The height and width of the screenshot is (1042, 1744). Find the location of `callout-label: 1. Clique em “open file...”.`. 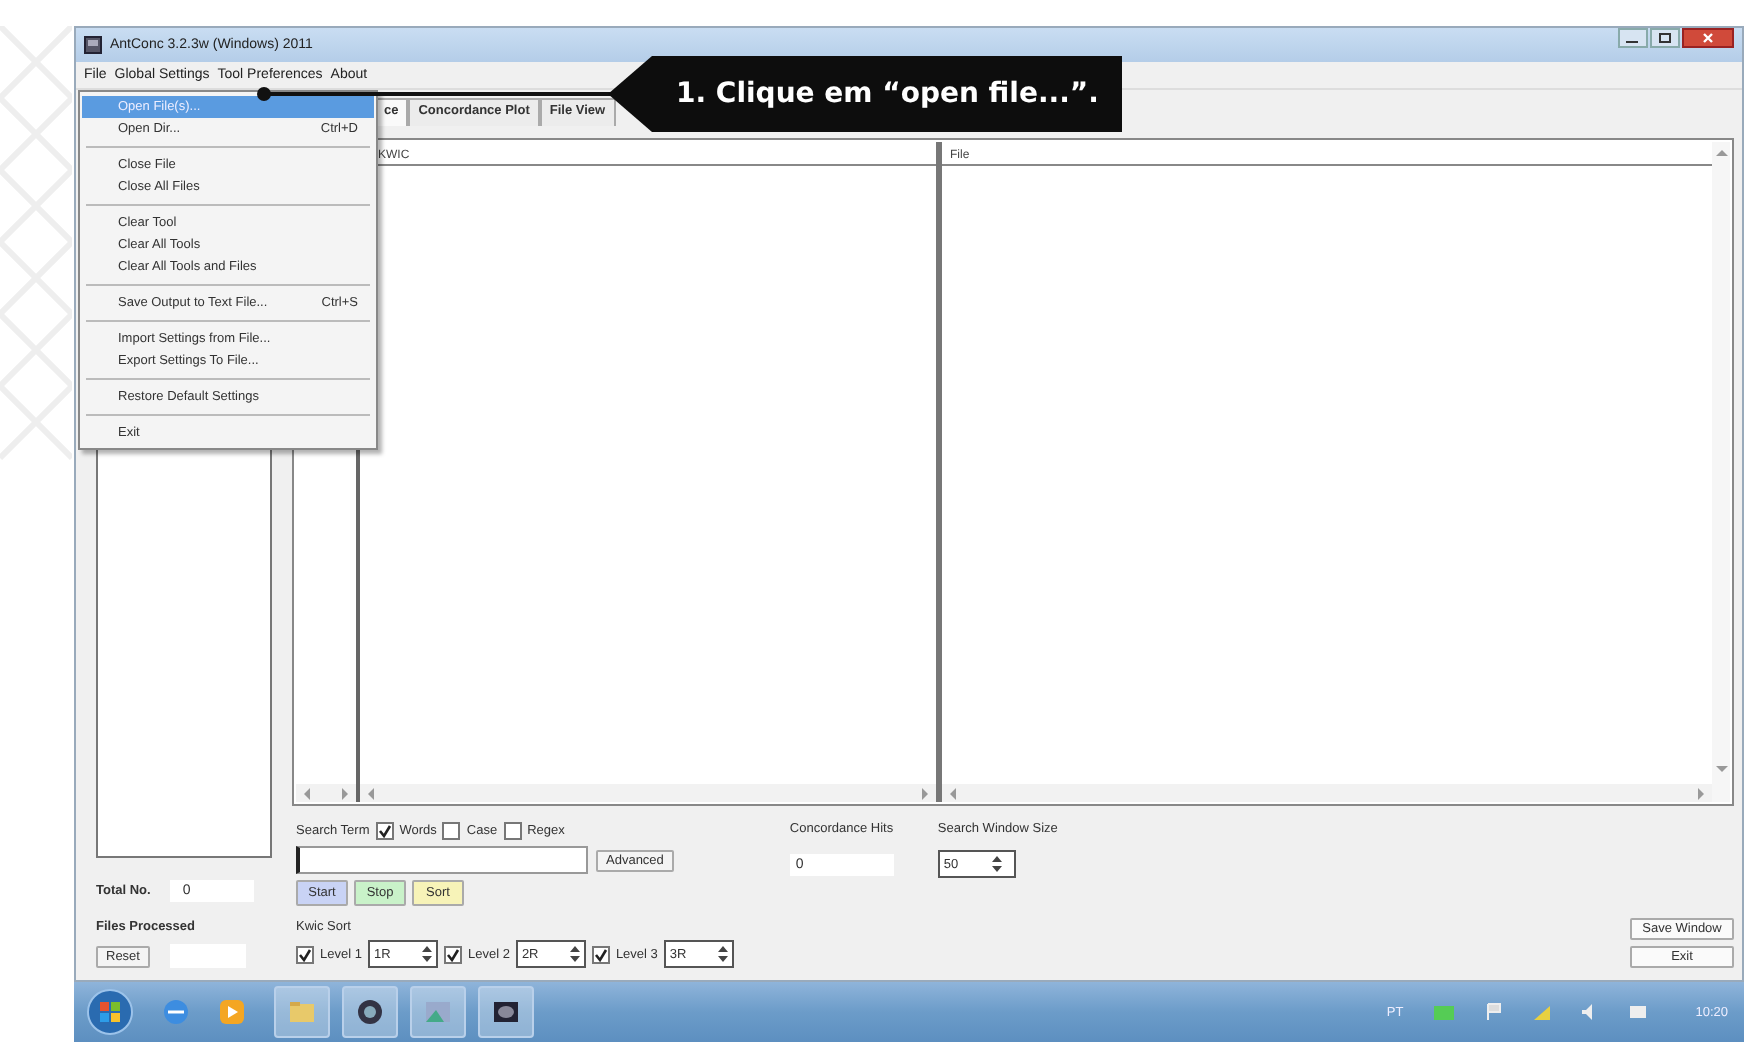

callout-label: 1. Clique em “open file...”. is located at coordinates (865, 94).